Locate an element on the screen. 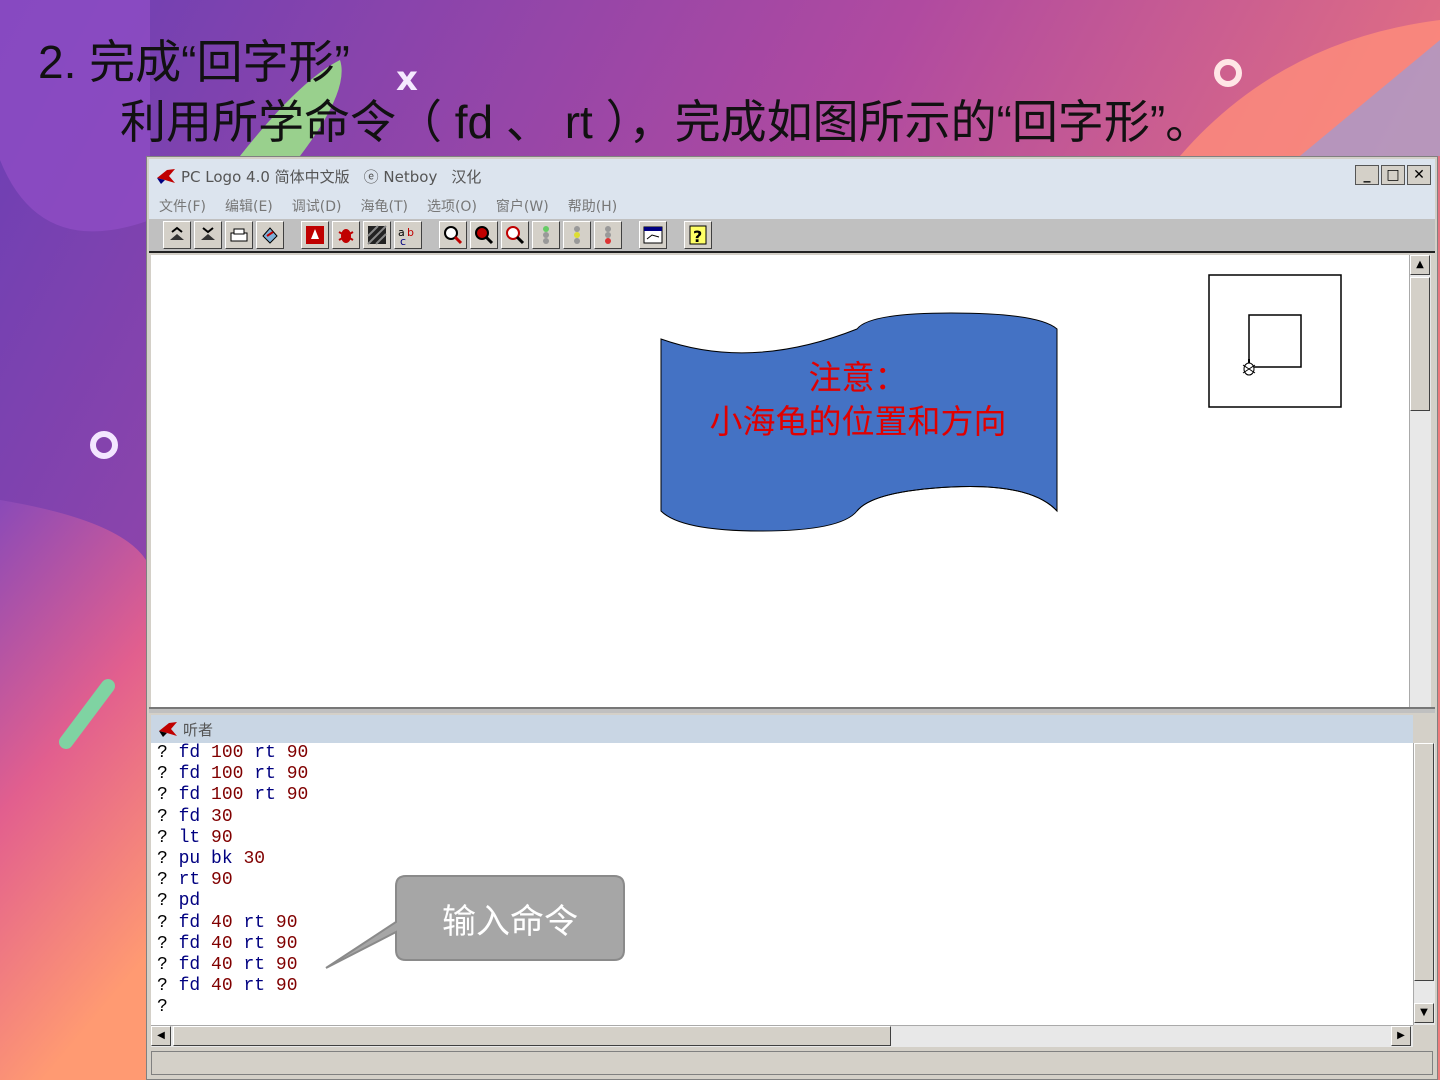 The height and width of the screenshot is (1080, 1440). console-line: ? fd 100 rt 90 is located at coordinates (782, 795).